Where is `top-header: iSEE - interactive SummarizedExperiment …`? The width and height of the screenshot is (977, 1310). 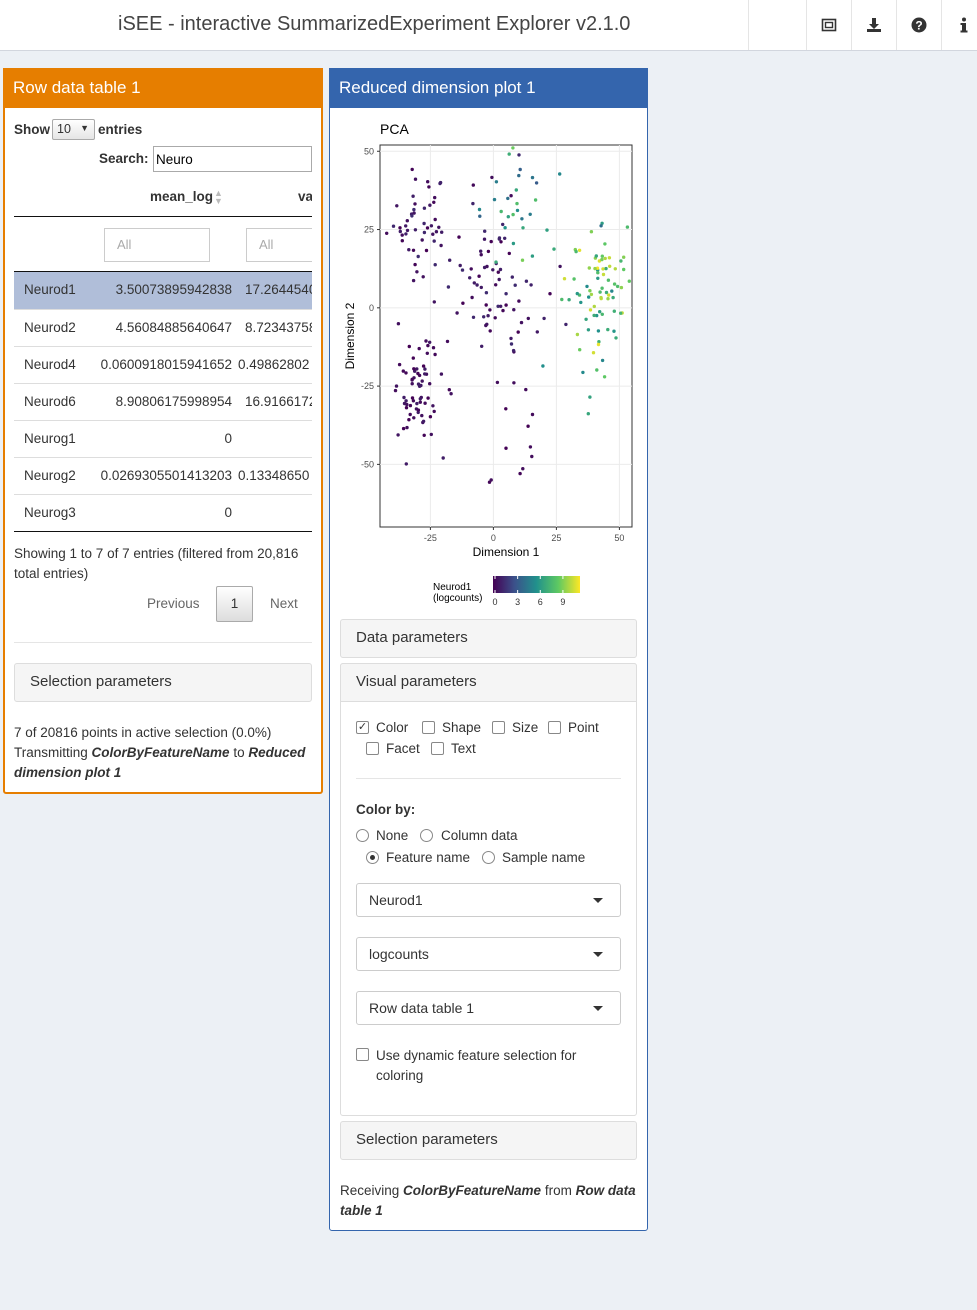 top-header: iSEE - interactive SummarizedExperiment … is located at coordinates (488, 25).